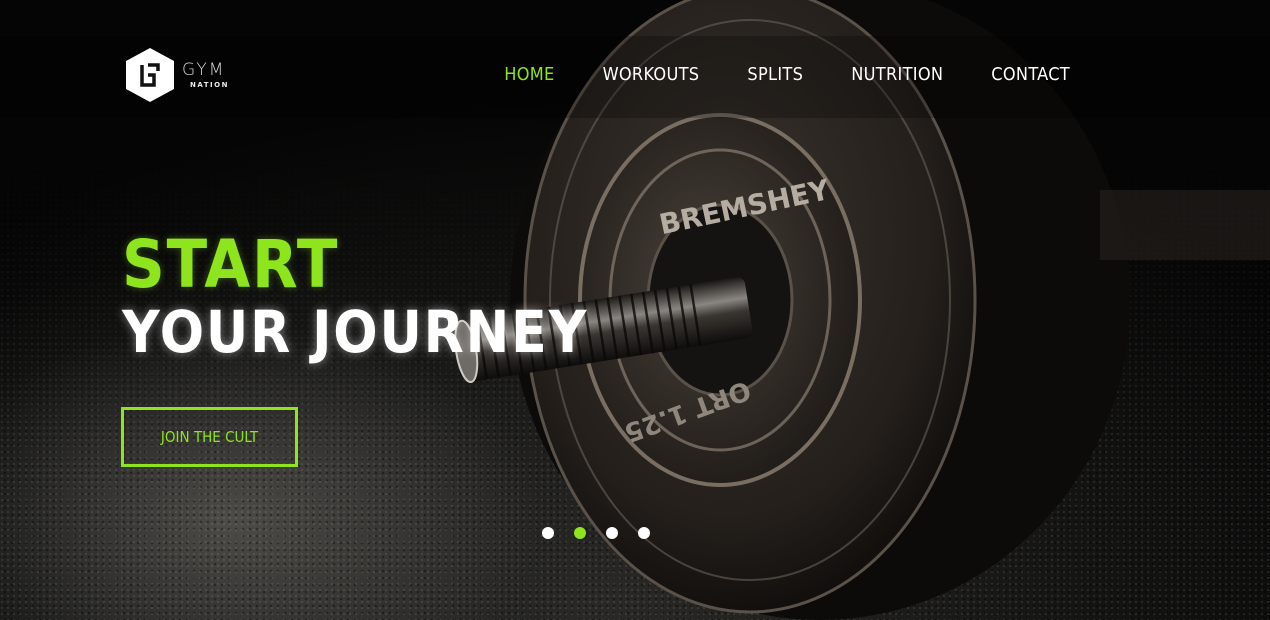  I want to click on slider-dots, so click(606, 533).